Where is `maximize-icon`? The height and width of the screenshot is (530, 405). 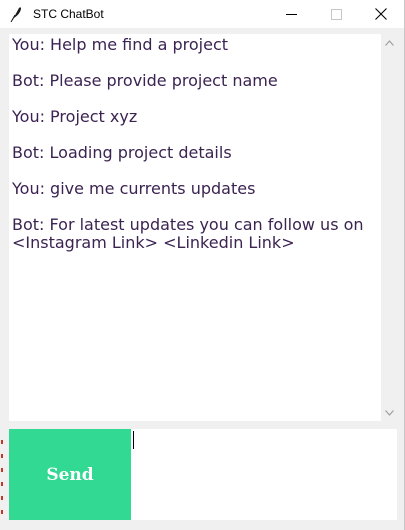
maximize-icon is located at coordinates (336, 14).